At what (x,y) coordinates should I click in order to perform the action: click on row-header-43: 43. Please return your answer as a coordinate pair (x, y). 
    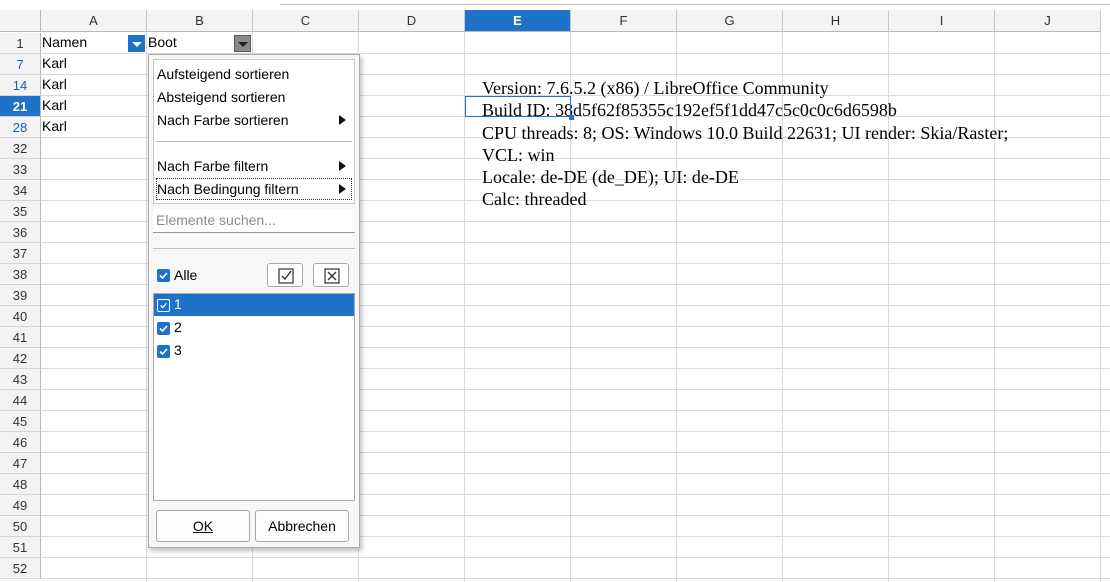
    Looking at the image, I should click on (20, 379).